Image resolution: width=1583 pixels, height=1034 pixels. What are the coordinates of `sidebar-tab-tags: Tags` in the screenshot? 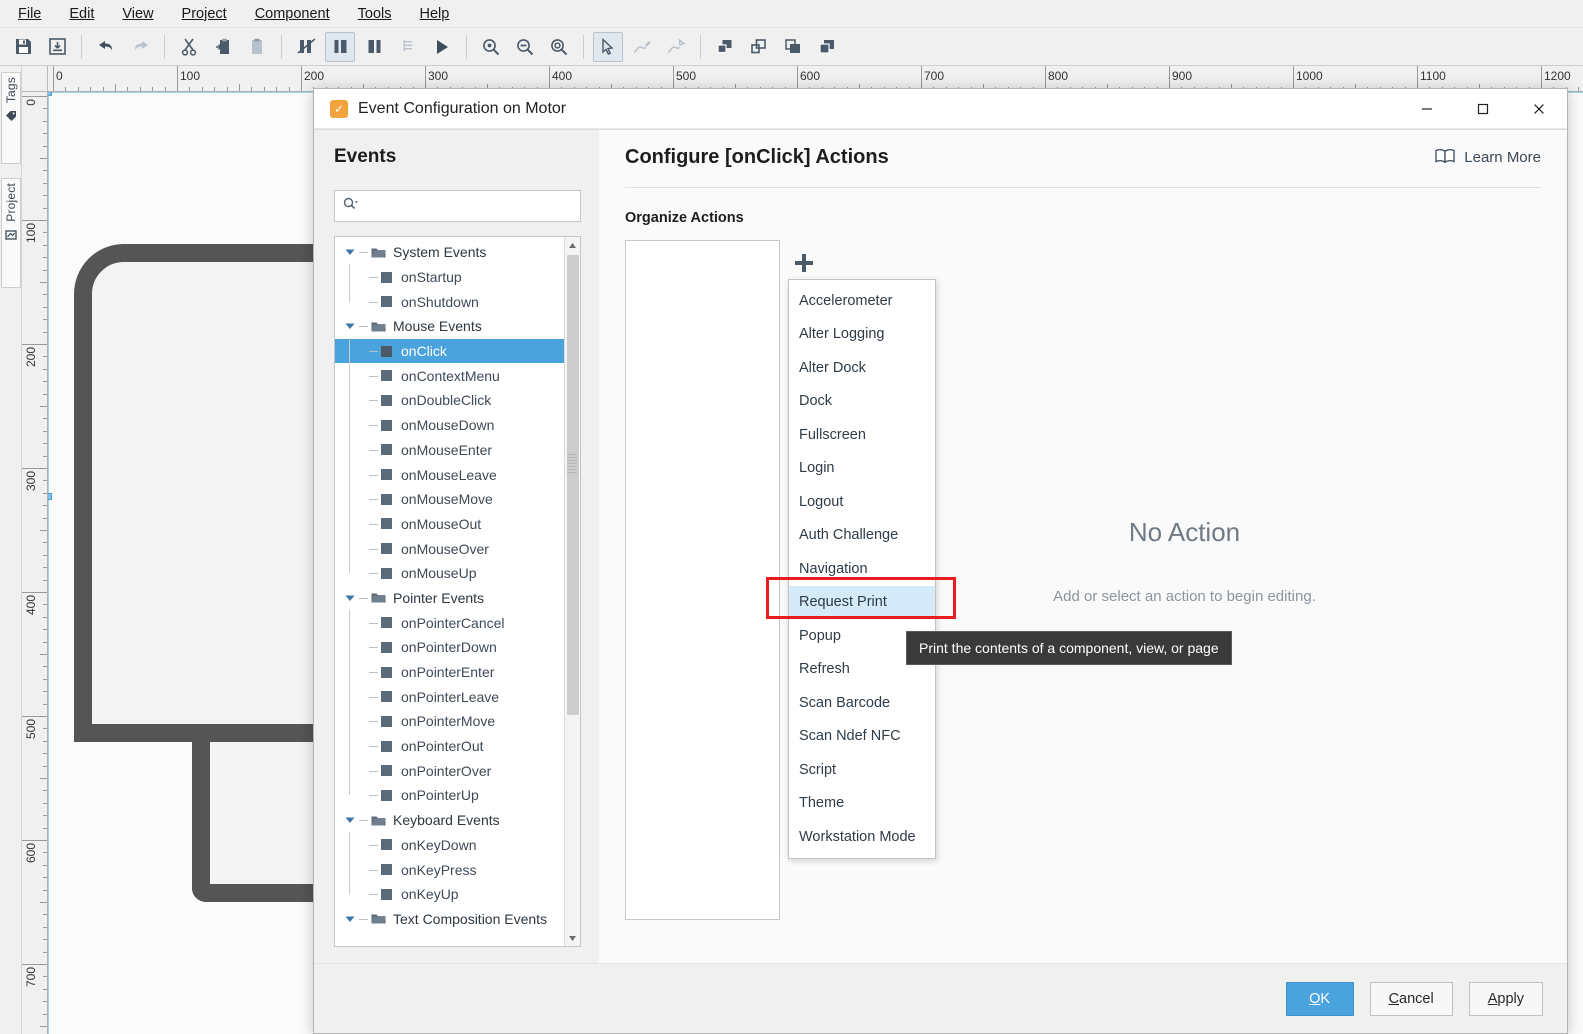 It's located at (11, 118).